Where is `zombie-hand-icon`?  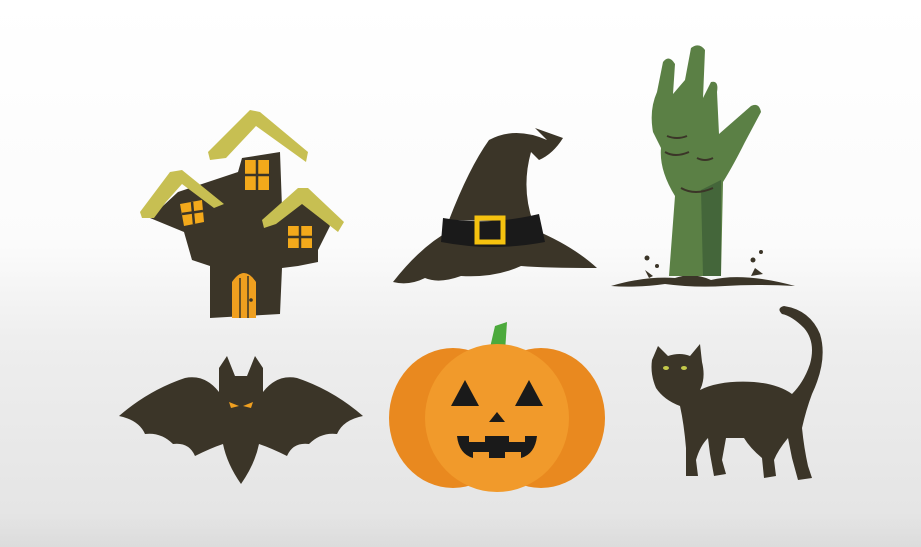 zombie-hand-icon is located at coordinates (703, 166).